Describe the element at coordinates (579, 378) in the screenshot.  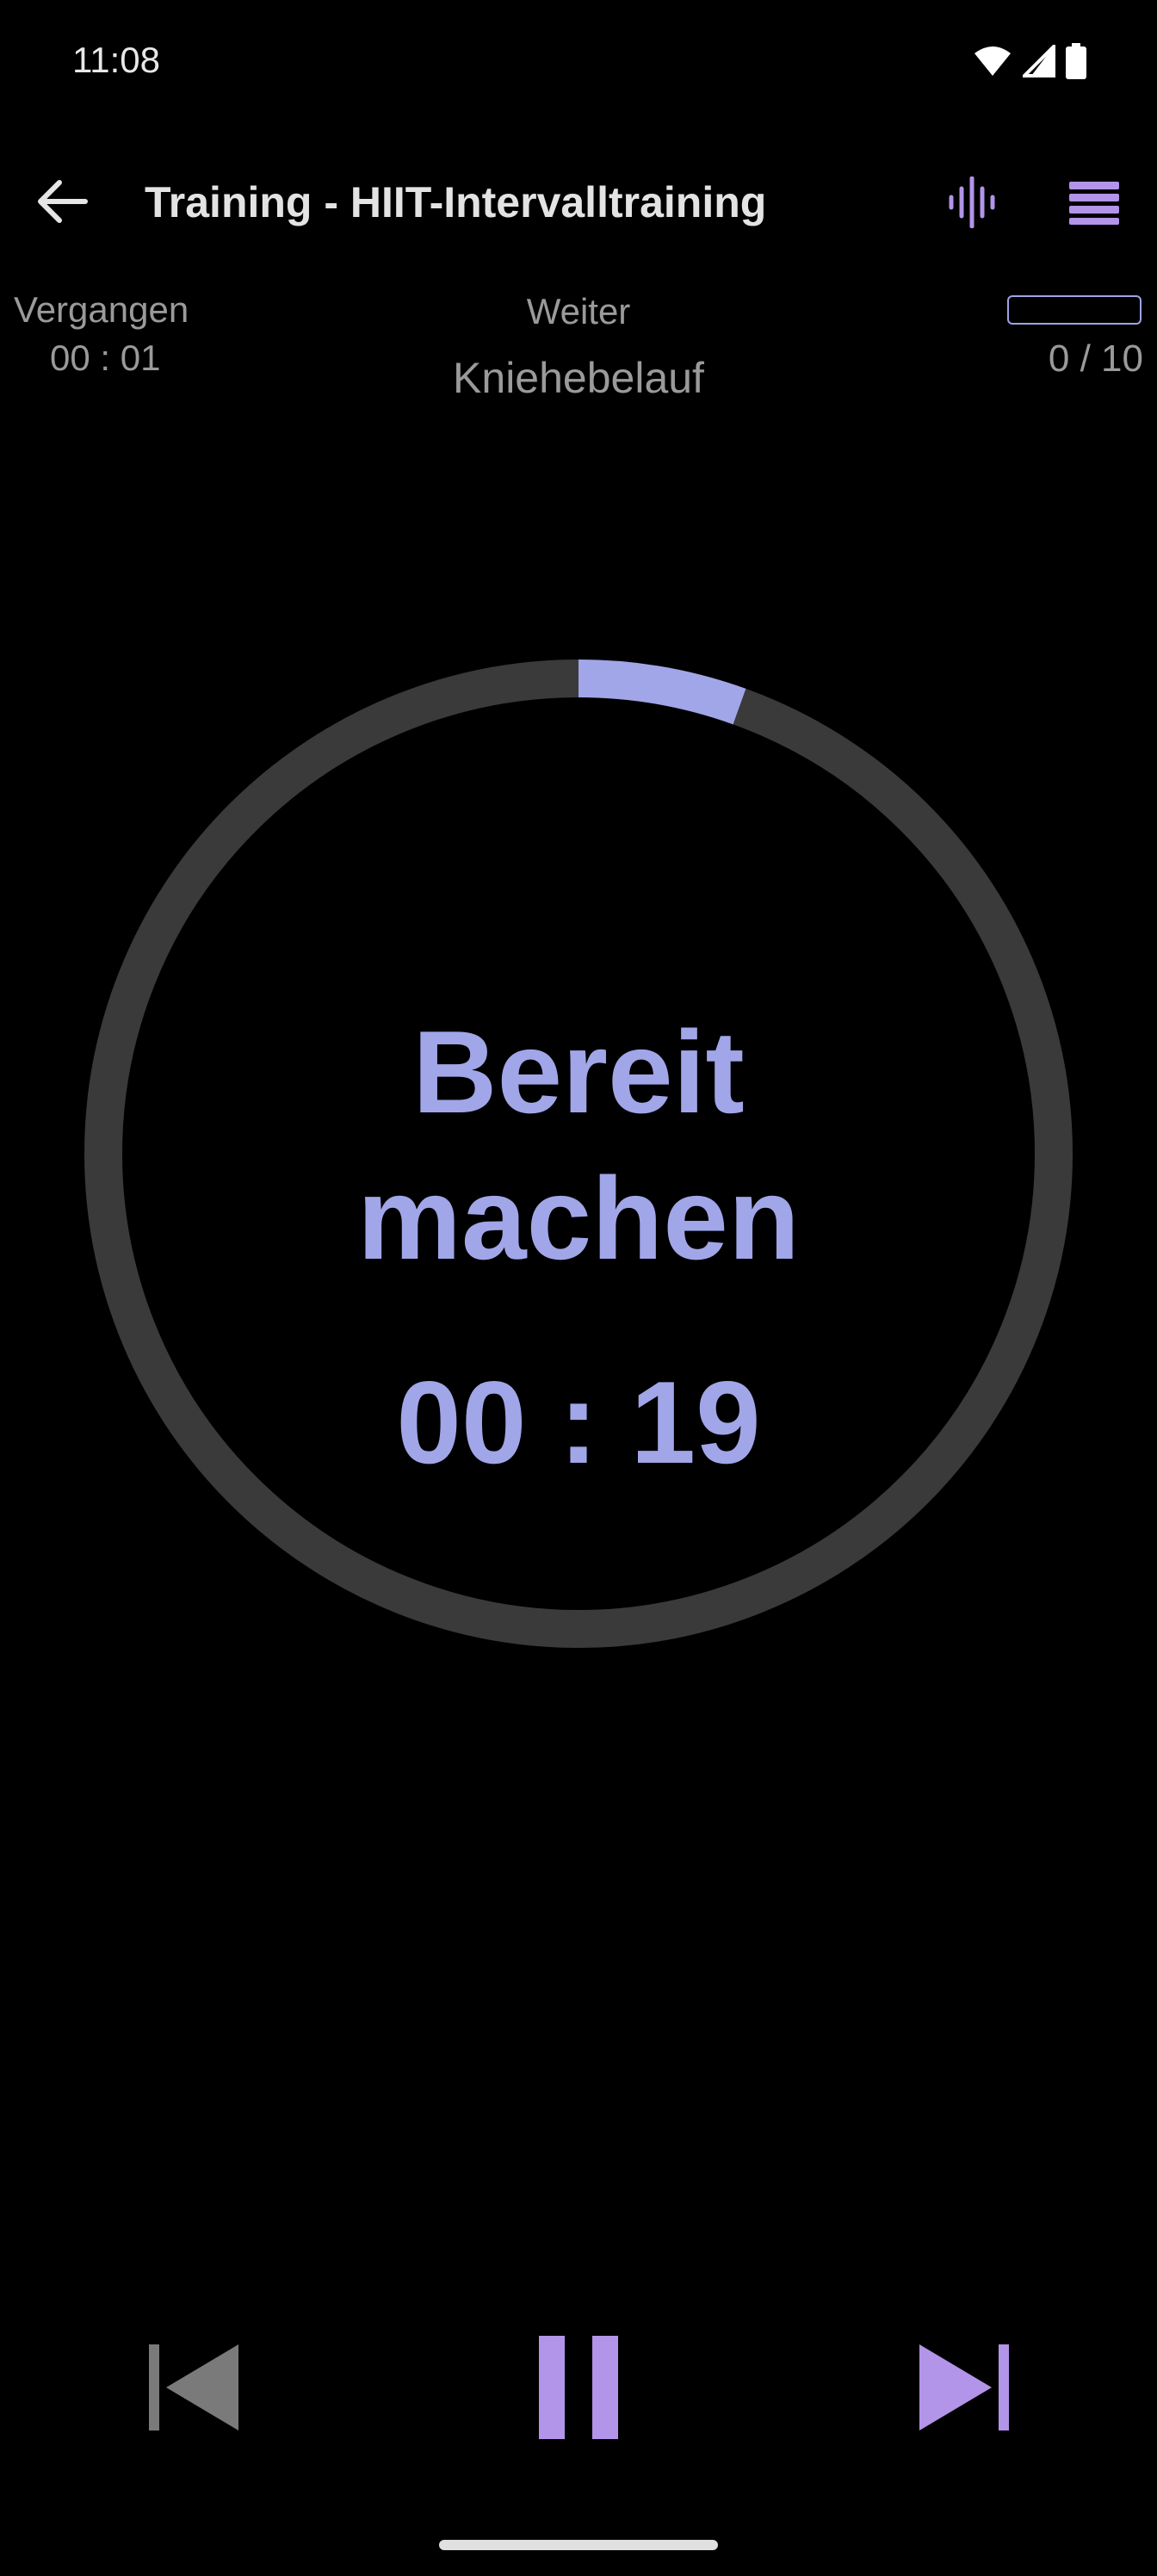
I see `next-exercise-name: Kniehebelauf` at that location.